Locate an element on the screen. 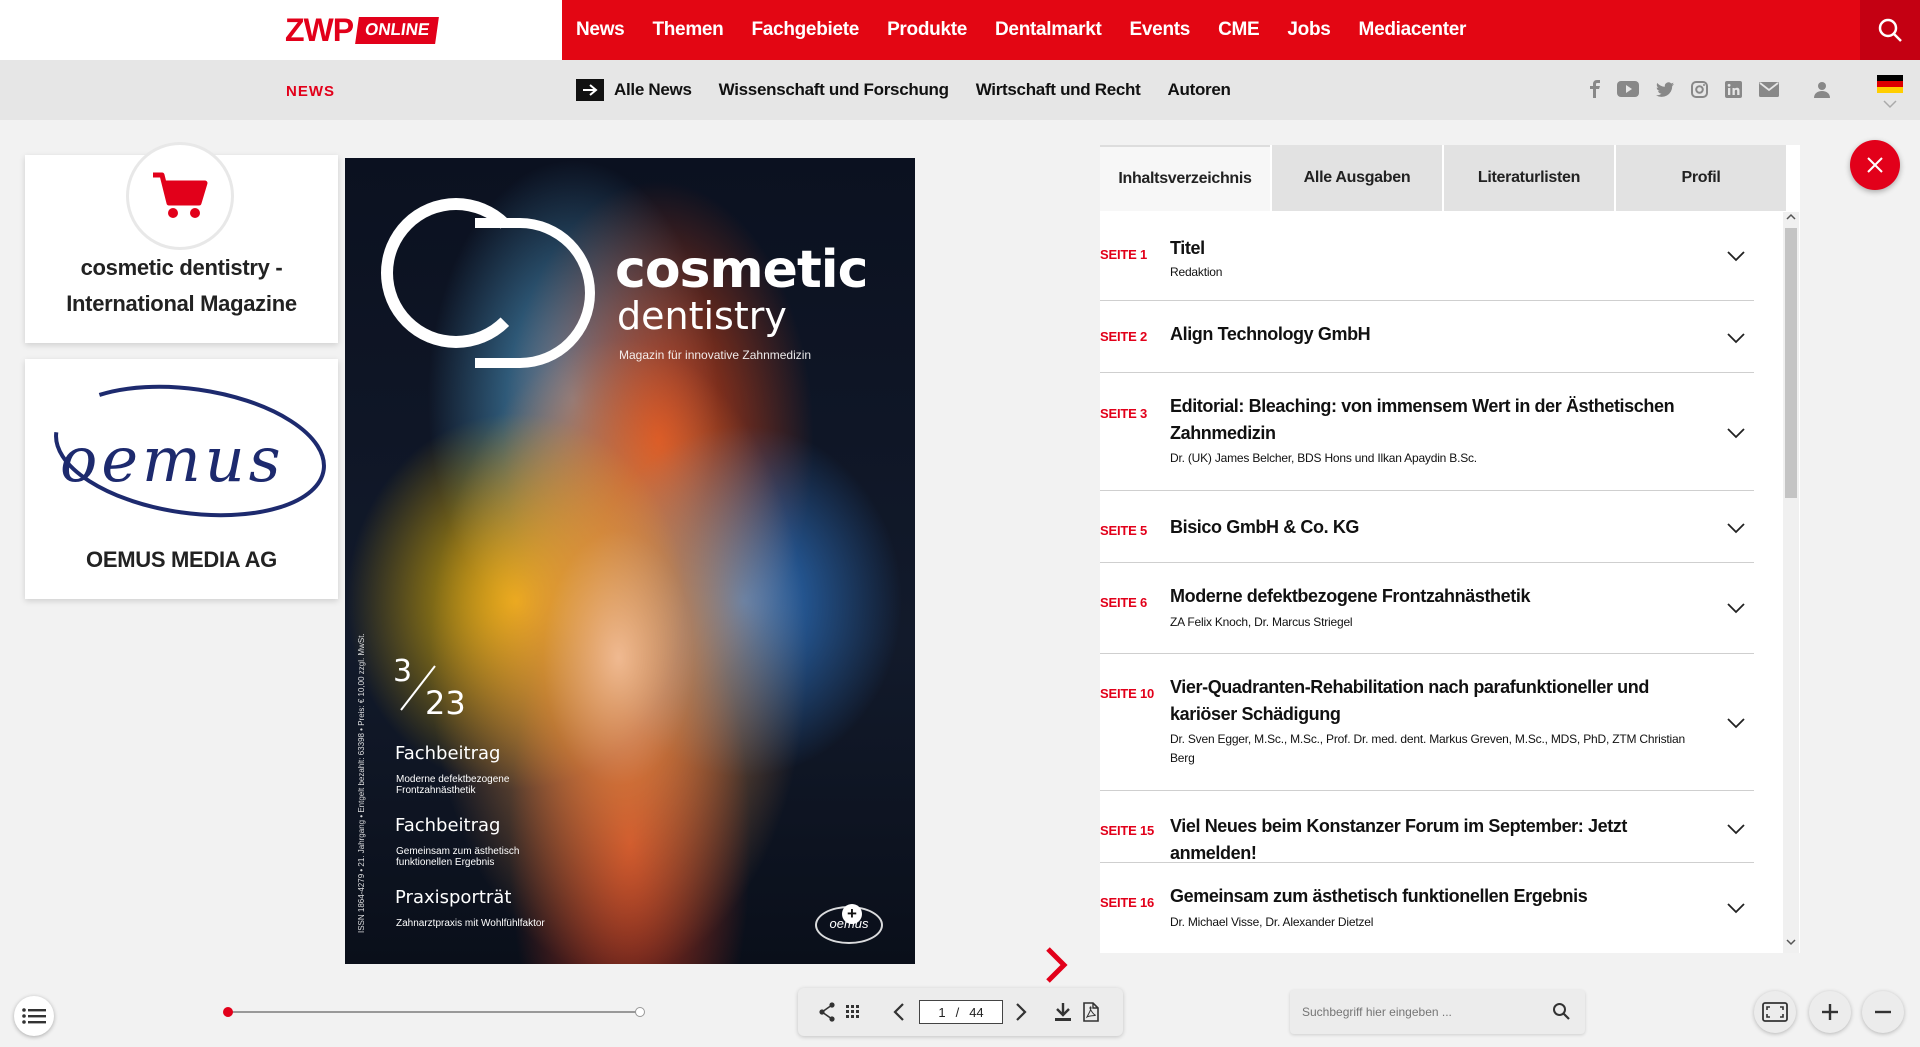  publisher-card: oemus OEMUS MEDIA AG is located at coordinates (181, 479).